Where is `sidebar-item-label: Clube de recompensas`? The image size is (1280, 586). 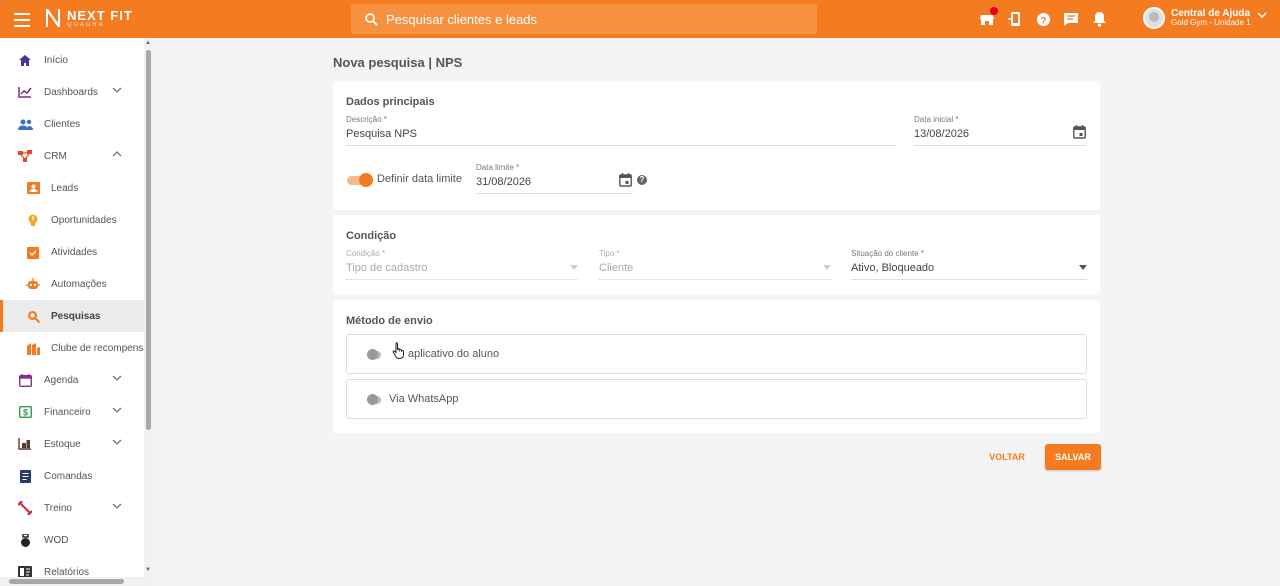 sidebar-item-label: Clube de recompensas is located at coordinates (102, 348).